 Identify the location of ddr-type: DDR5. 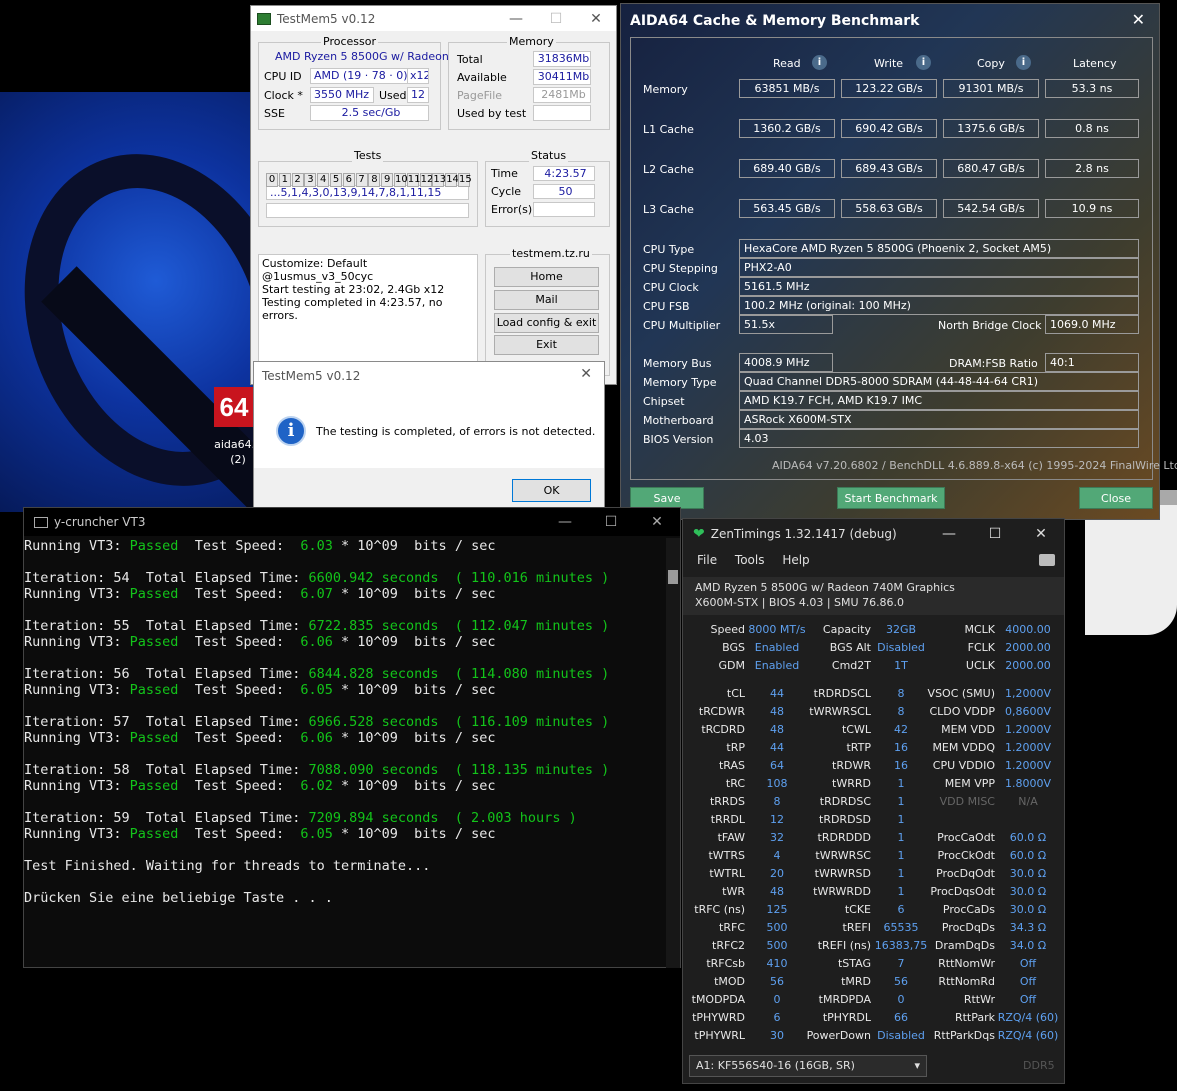
(1039, 1065).